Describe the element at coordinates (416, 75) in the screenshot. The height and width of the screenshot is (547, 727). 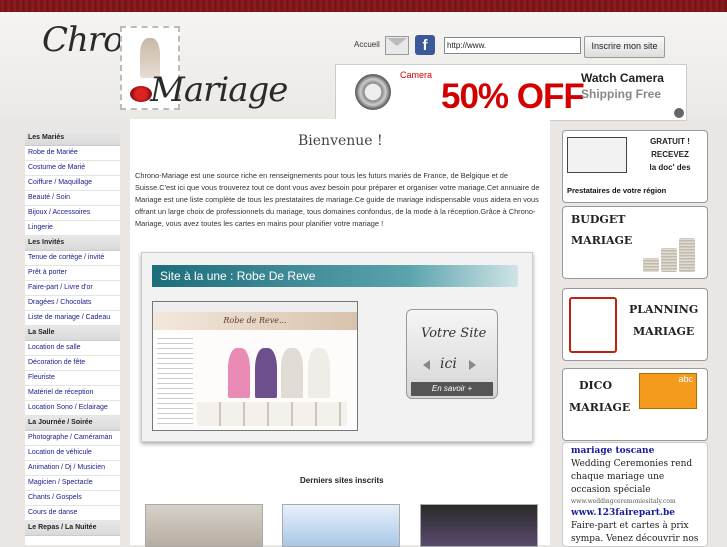
I see `banner-camera-label: Camera` at that location.